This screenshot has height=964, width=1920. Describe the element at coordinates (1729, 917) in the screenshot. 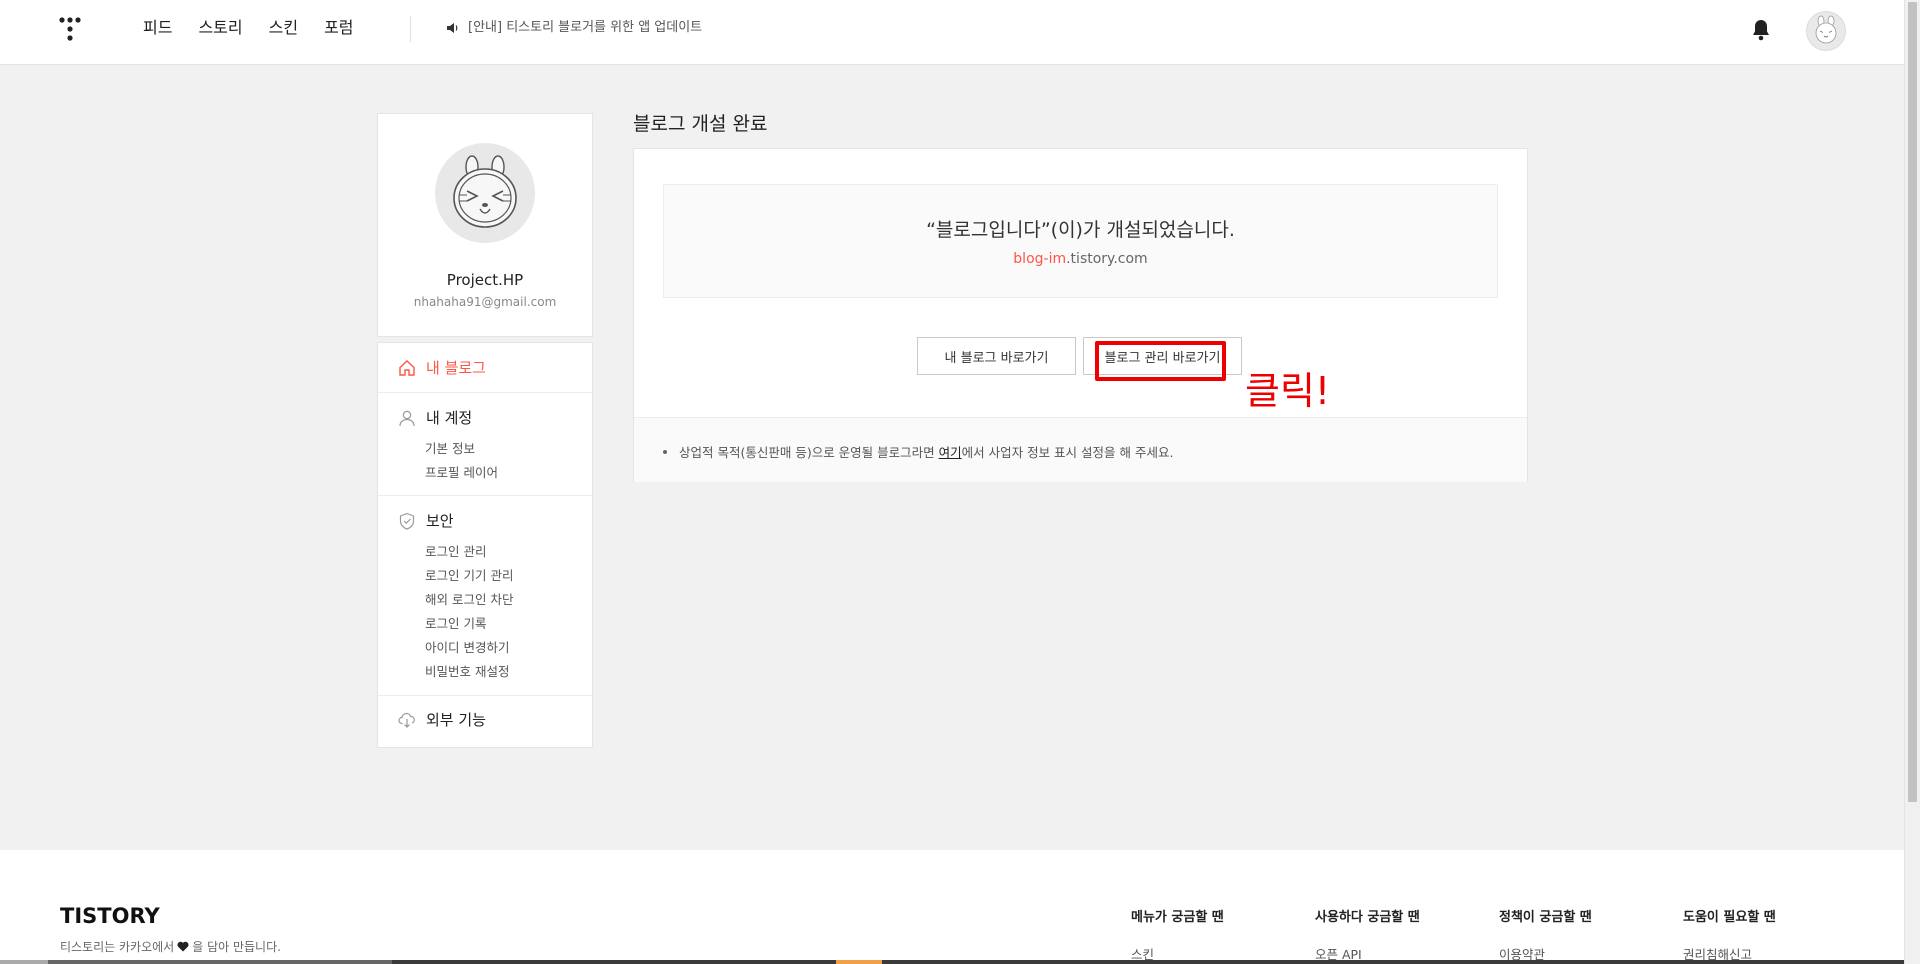

I see `footer-col-heading: 도움이 필요할 땐` at that location.